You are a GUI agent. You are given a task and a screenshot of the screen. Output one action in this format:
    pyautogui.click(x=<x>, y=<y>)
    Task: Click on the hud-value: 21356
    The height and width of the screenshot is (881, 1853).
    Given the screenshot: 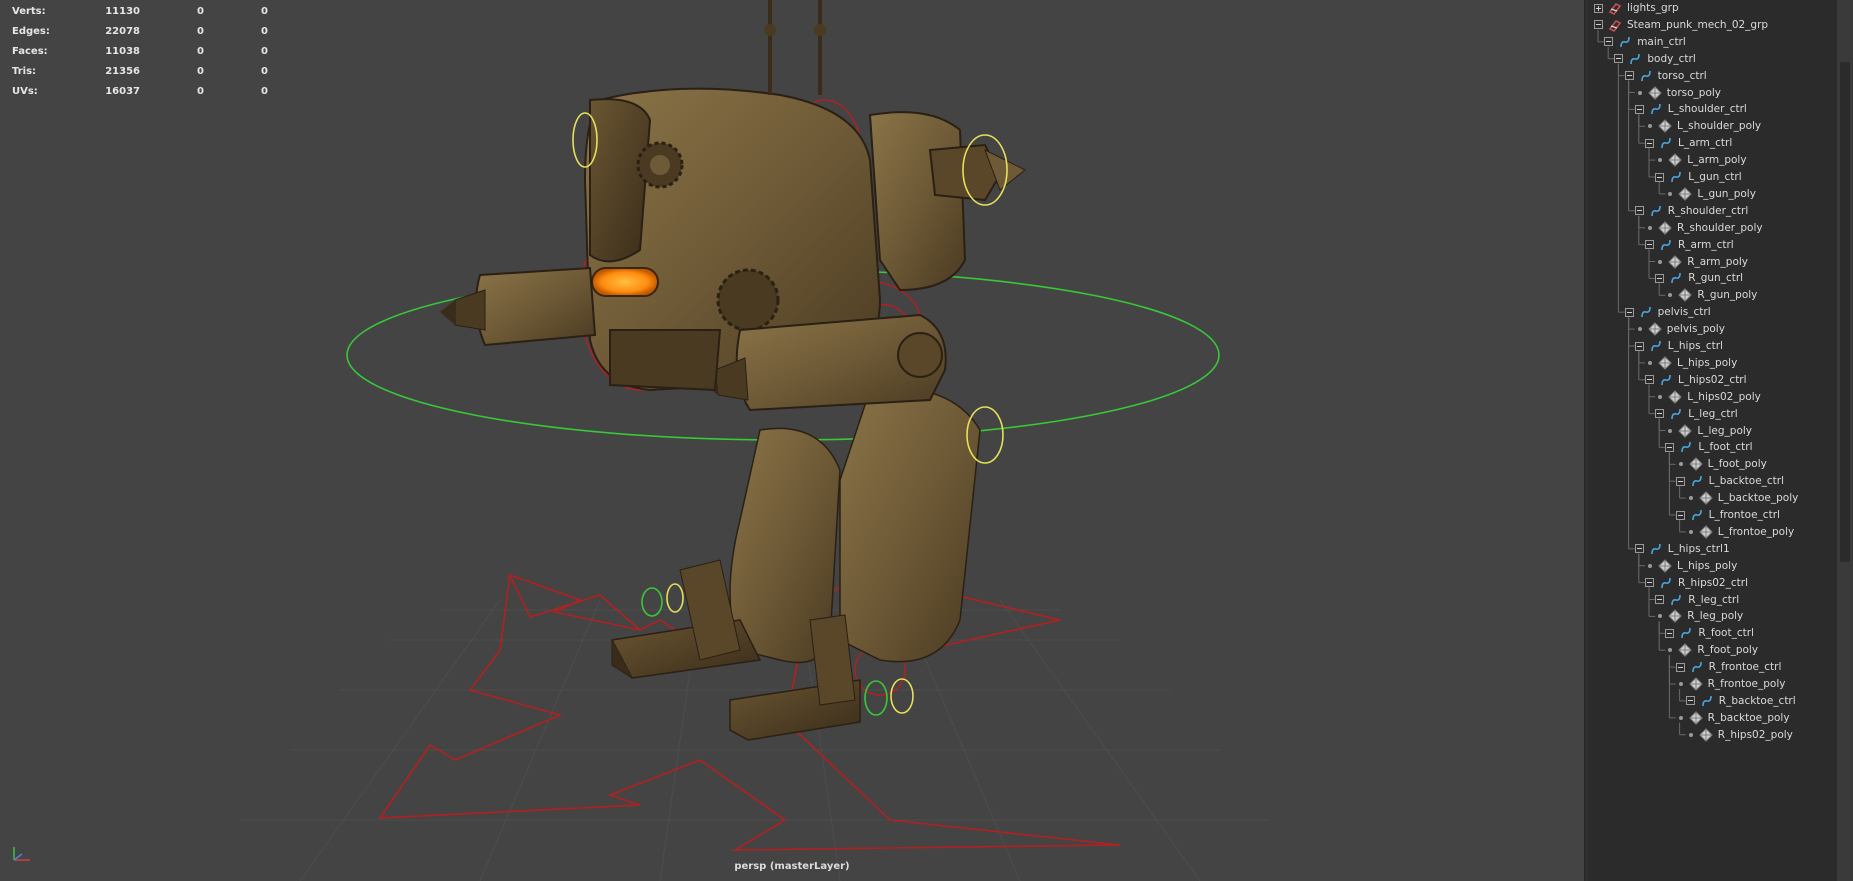 What is the action you would take?
    pyautogui.click(x=122, y=71)
    